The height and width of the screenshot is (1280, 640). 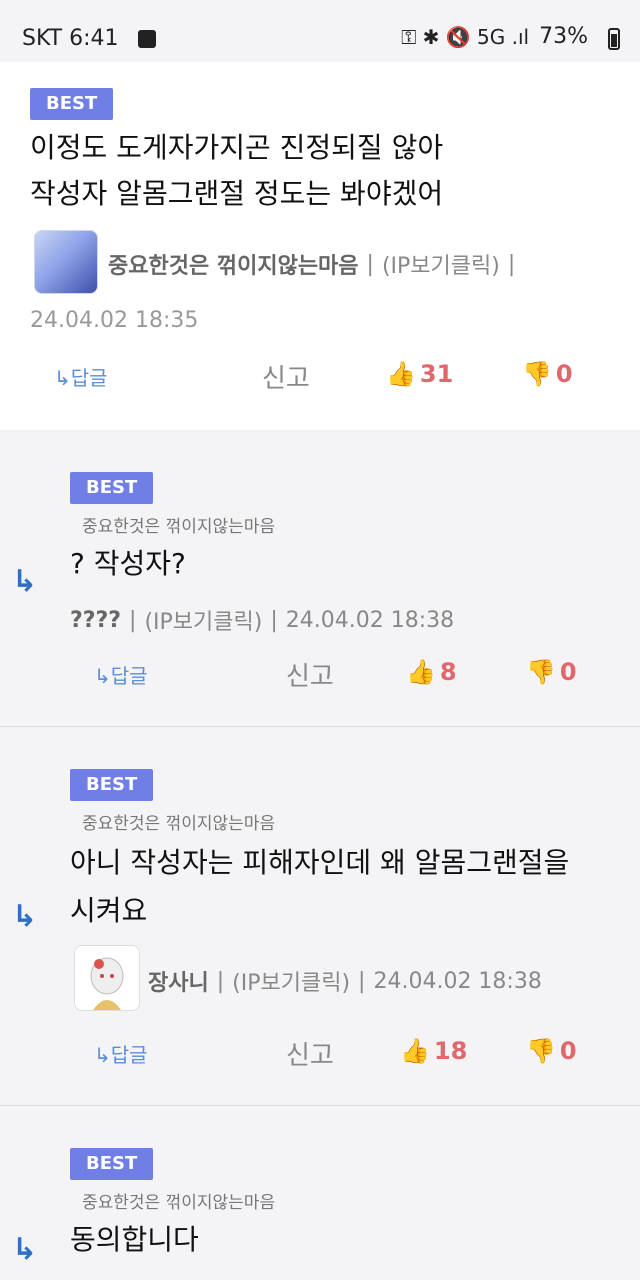 What do you see at coordinates (114, 320) in the screenshot?
I see `comment-date: 24.04.02 18:35` at bounding box center [114, 320].